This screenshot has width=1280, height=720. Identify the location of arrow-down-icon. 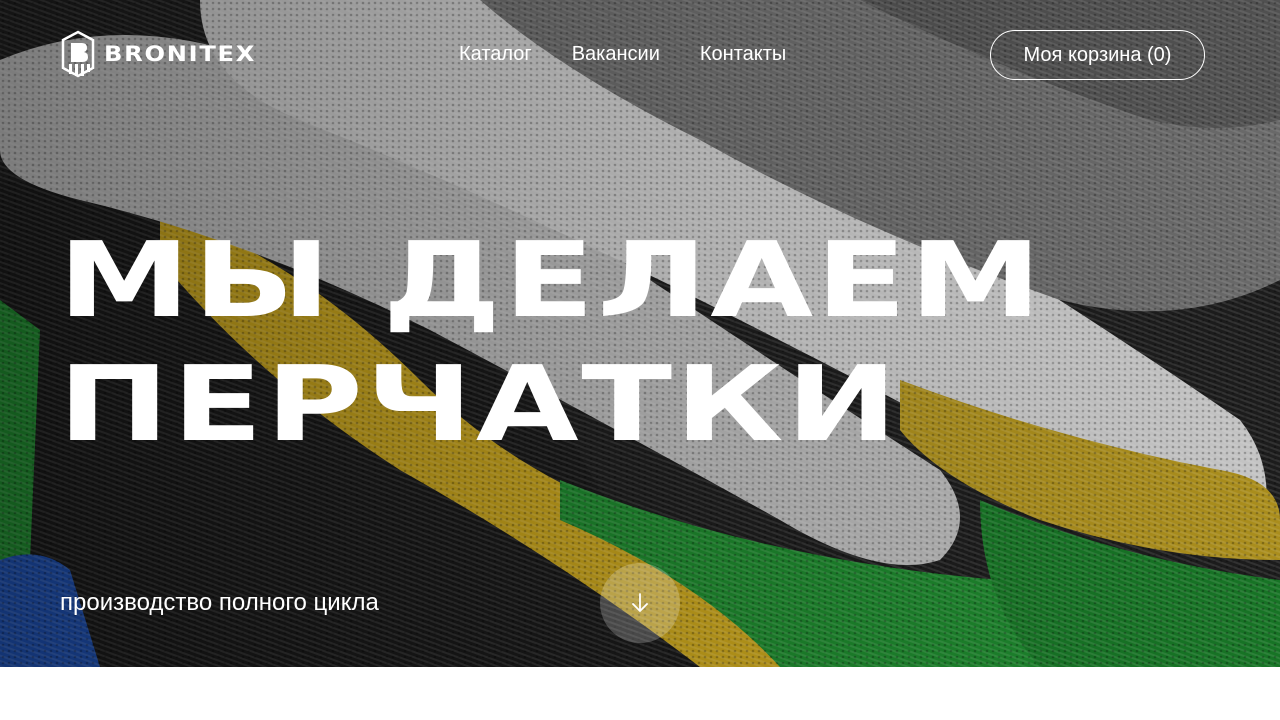
(640, 602).